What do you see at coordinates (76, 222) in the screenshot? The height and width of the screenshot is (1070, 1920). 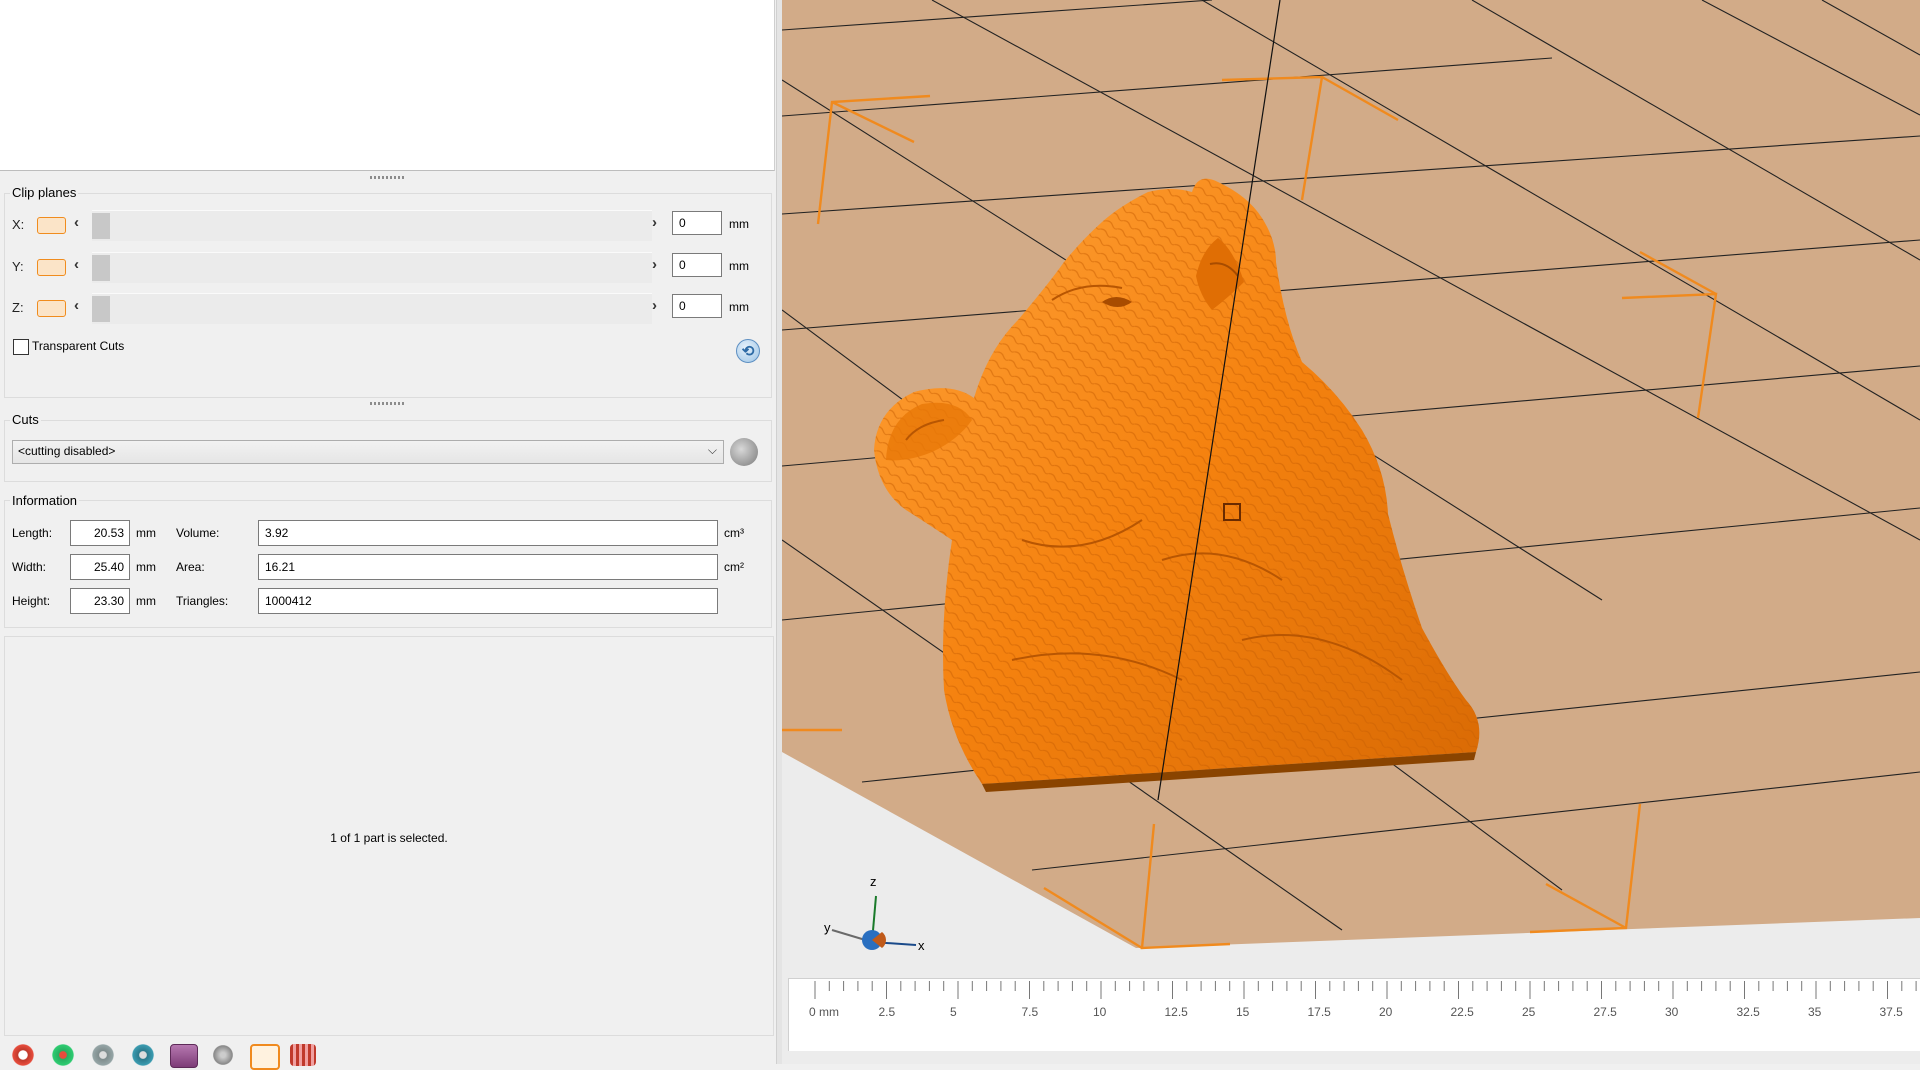 I see `clip-x-decrement: ‹` at bounding box center [76, 222].